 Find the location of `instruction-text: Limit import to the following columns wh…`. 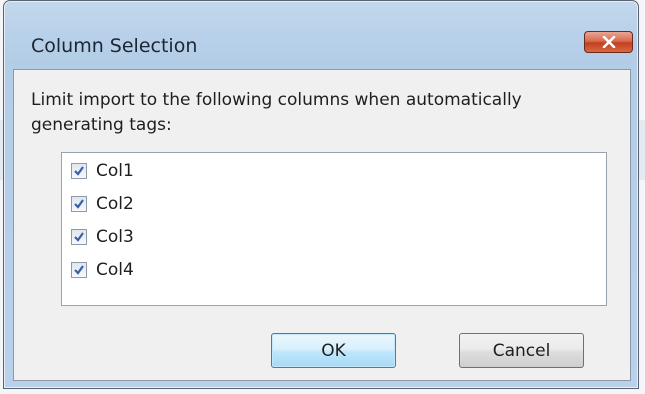

instruction-text: Limit import to the following columns wh… is located at coordinates (311, 113).